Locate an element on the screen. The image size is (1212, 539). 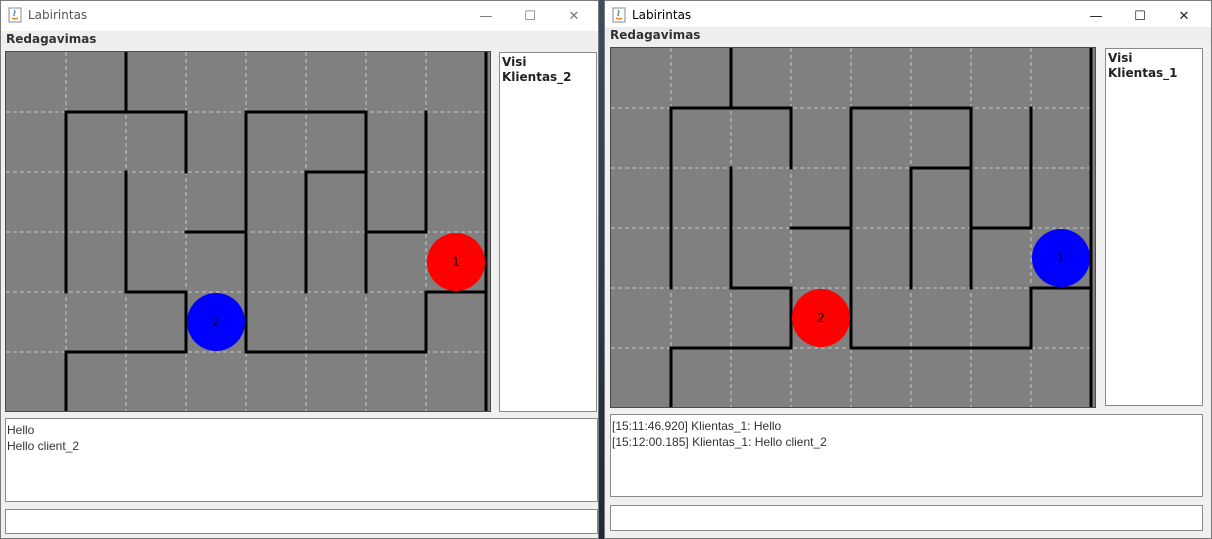
chat-line: Hello client_2 is located at coordinates (43, 446).